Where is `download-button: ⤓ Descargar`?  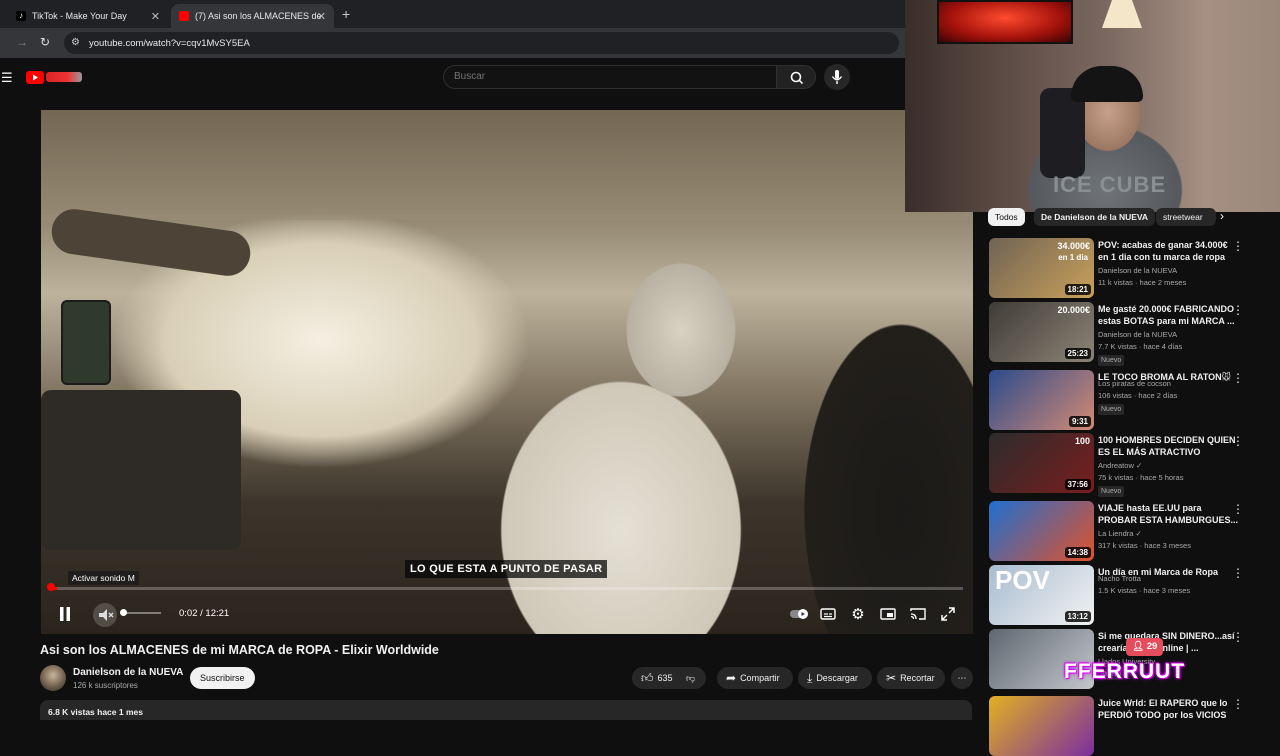 download-button: ⤓ Descargar is located at coordinates (835, 678).